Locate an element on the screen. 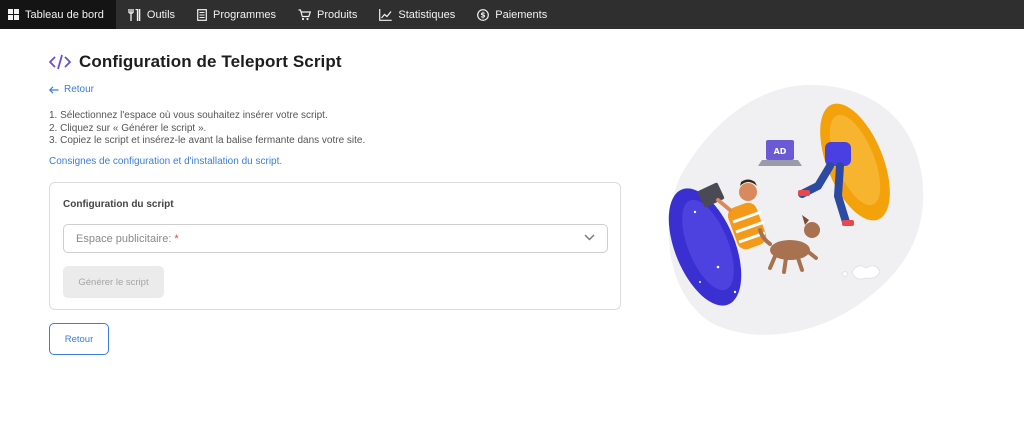  nav-item-dashboard: Tableau de bord is located at coordinates (58, 14).